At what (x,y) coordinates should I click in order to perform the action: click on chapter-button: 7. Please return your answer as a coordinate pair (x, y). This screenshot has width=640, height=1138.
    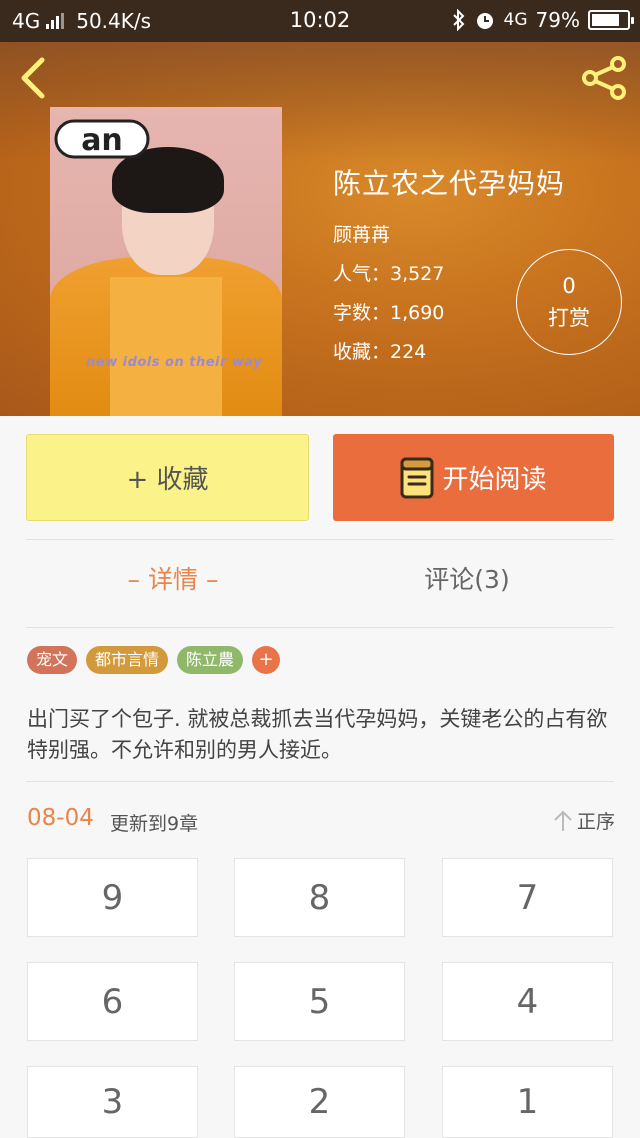
    Looking at the image, I should click on (527, 897).